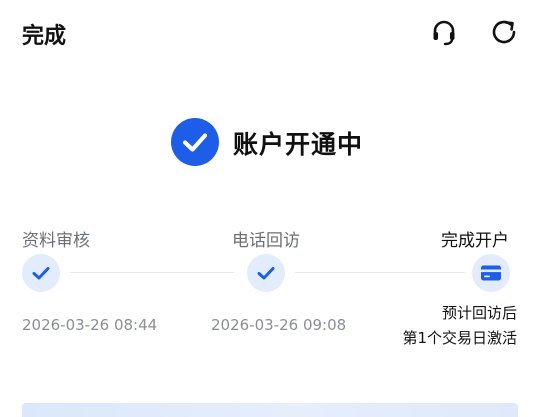 This screenshot has width=540, height=417. I want to click on page-title: 完成, so click(44, 36).